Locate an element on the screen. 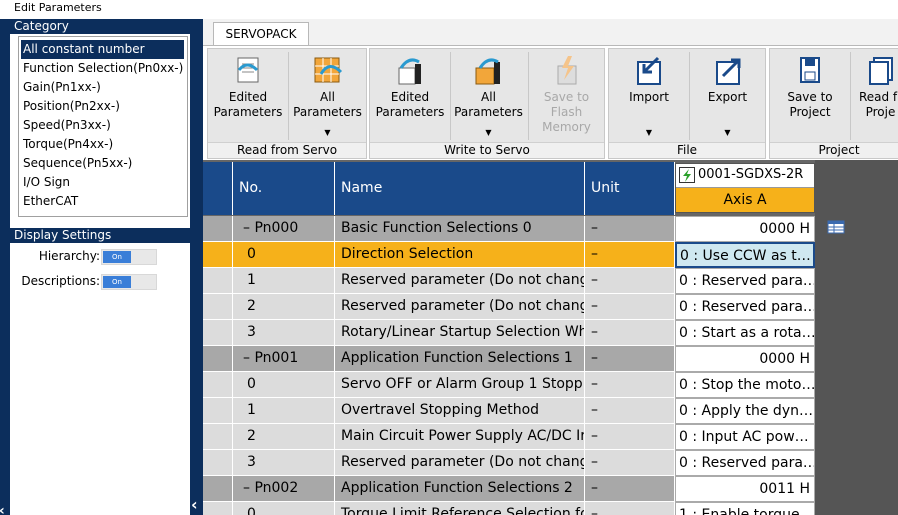  export-icon is located at coordinates (727, 71).